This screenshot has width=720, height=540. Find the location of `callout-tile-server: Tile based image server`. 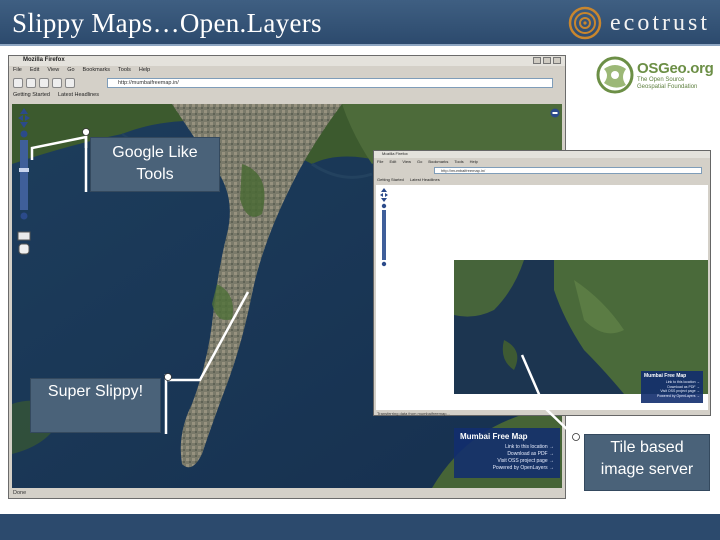

callout-tile-server: Tile based image server is located at coordinates (647, 462).